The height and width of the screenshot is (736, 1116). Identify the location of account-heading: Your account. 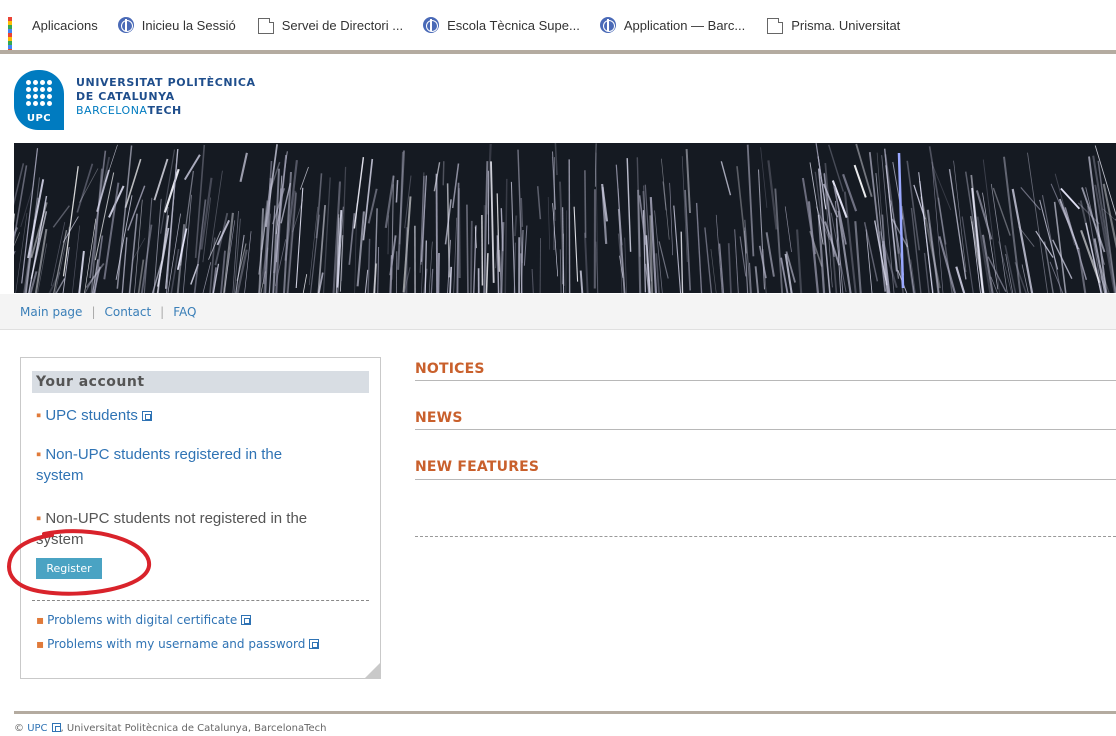
(200, 382).